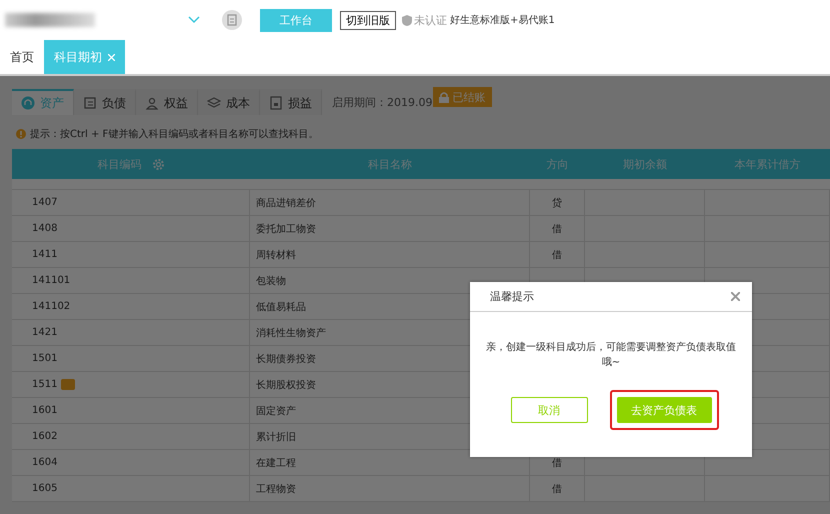  Describe the element at coordinates (286, 229) in the screenshot. I see `table-cell-text: 委托加工物资` at that location.